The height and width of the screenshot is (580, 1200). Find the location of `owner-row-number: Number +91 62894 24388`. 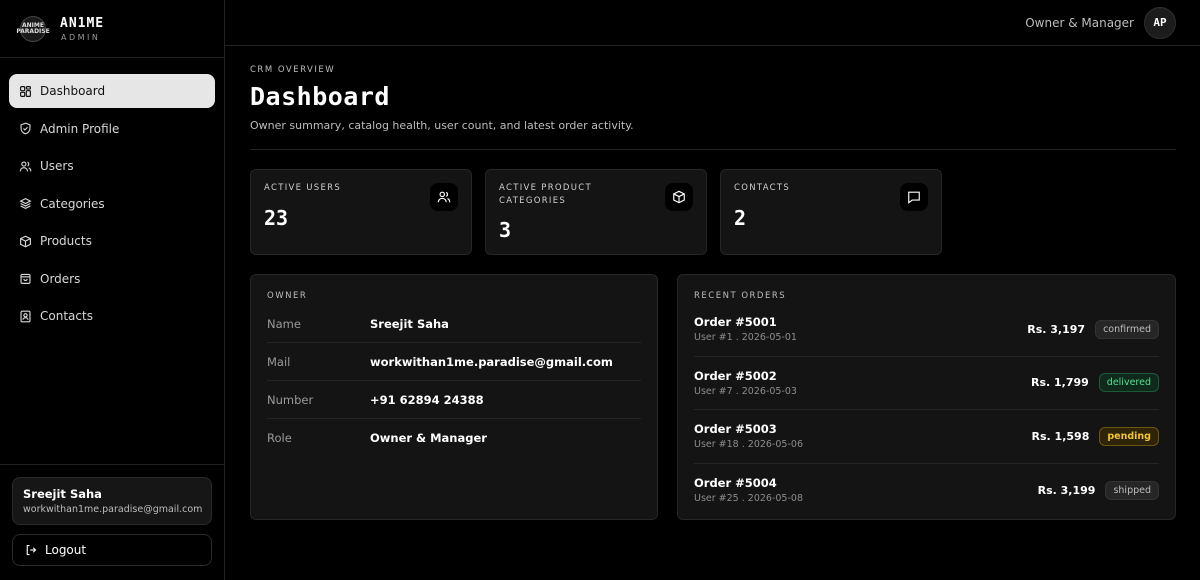

owner-row-number: Number +91 62894 24388 is located at coordinates (454, 400).